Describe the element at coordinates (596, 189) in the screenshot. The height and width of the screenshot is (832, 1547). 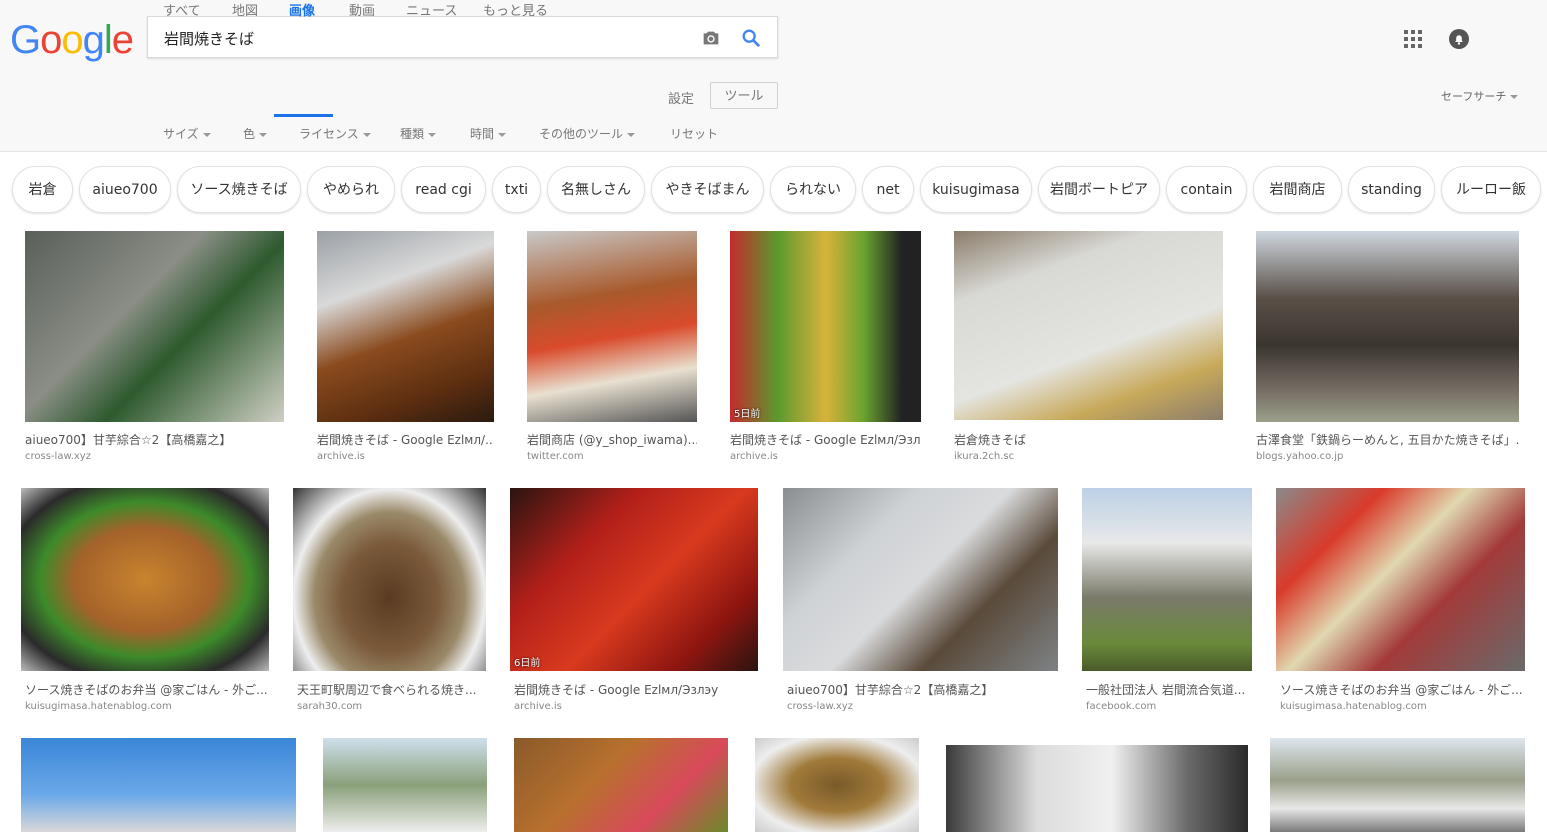
I see `related-chip: 名無しさん` at that location.